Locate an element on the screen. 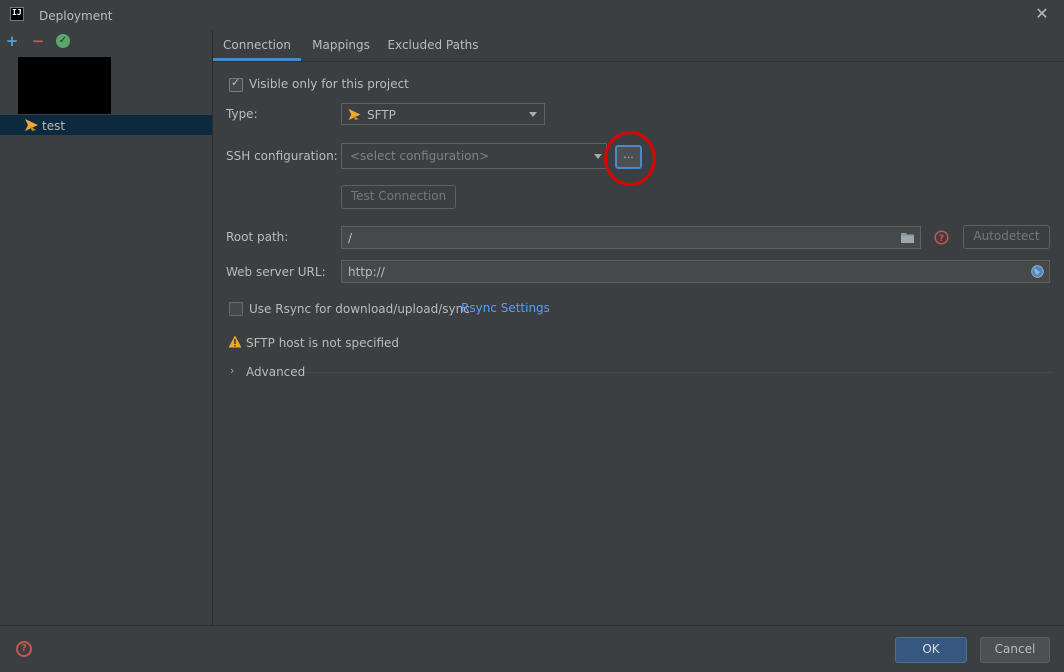 The image size is (1064, 672). dialog-footer: ? OK Cancel is located at coordinates (532, 648).